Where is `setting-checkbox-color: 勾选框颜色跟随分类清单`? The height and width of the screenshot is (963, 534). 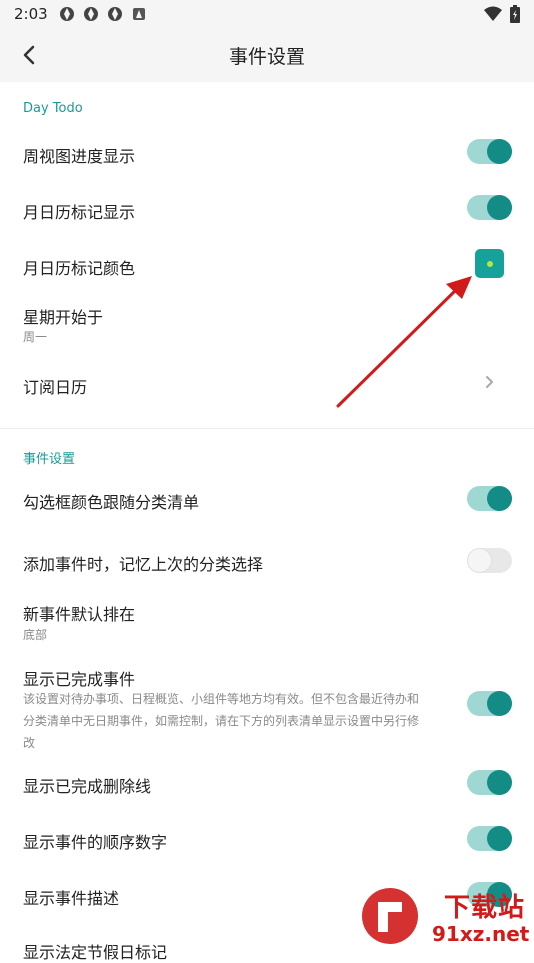 setting-checkbox-color: 勾选框颜色跟随分类清单 is located at coordinates (111, 501).